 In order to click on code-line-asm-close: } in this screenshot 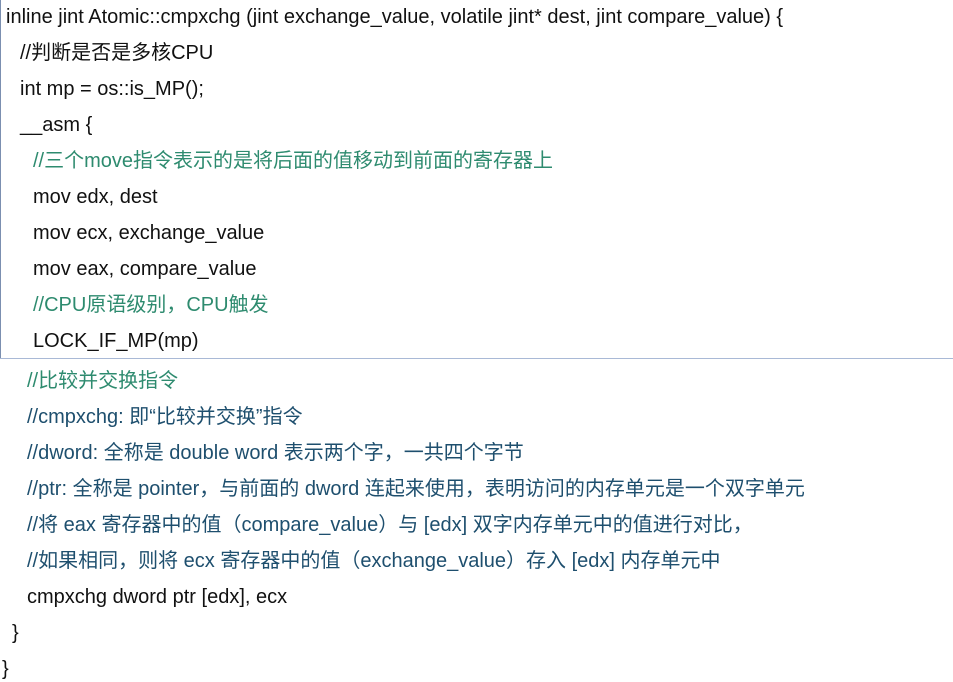, I will do `click(15, 633)`.